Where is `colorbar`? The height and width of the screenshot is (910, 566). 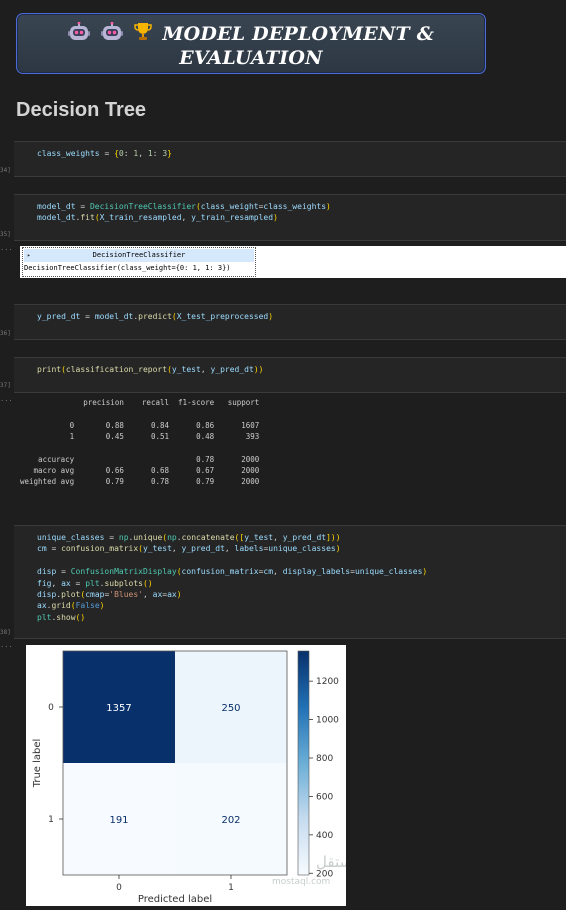
colorbar is located at coordinates (303, 763).